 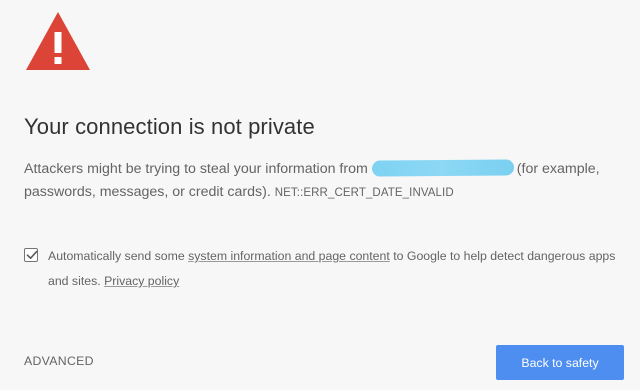 I want to click on privacy-policy-link: Privacy policy, so click(x=141, y=281).